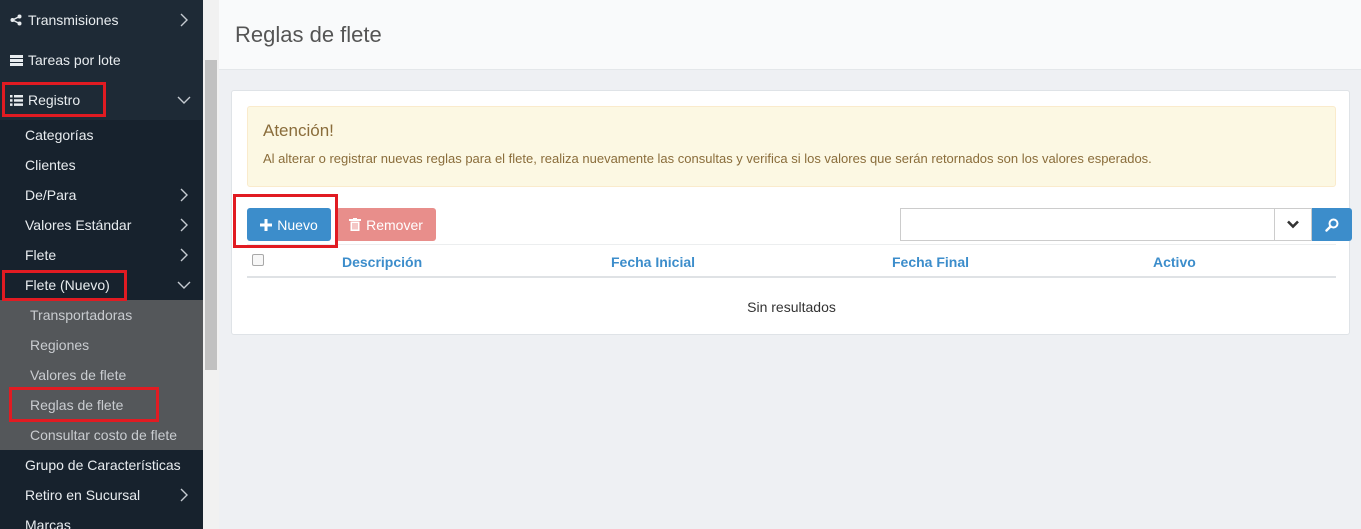 Image resolution: width=1361 pixels, height=529 pixels. Describe the element at coordinates (60, 345) in the screenshot. I see `sidebar-item-label: Regiones` at that location.